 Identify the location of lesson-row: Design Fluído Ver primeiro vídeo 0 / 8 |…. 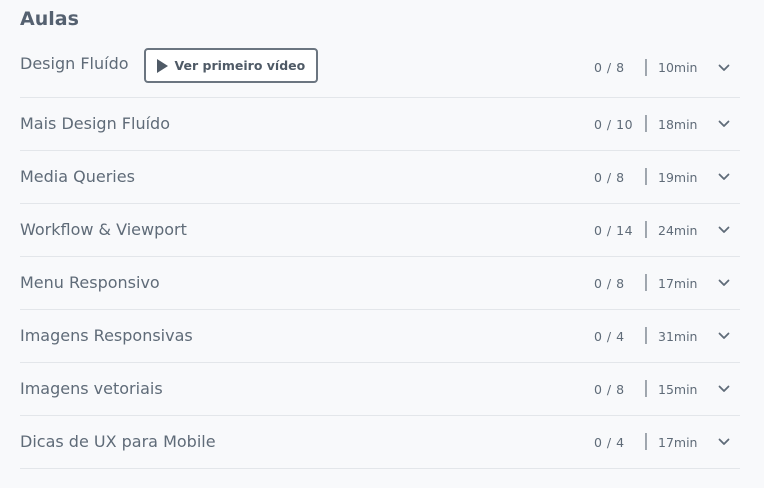
(380, 68).